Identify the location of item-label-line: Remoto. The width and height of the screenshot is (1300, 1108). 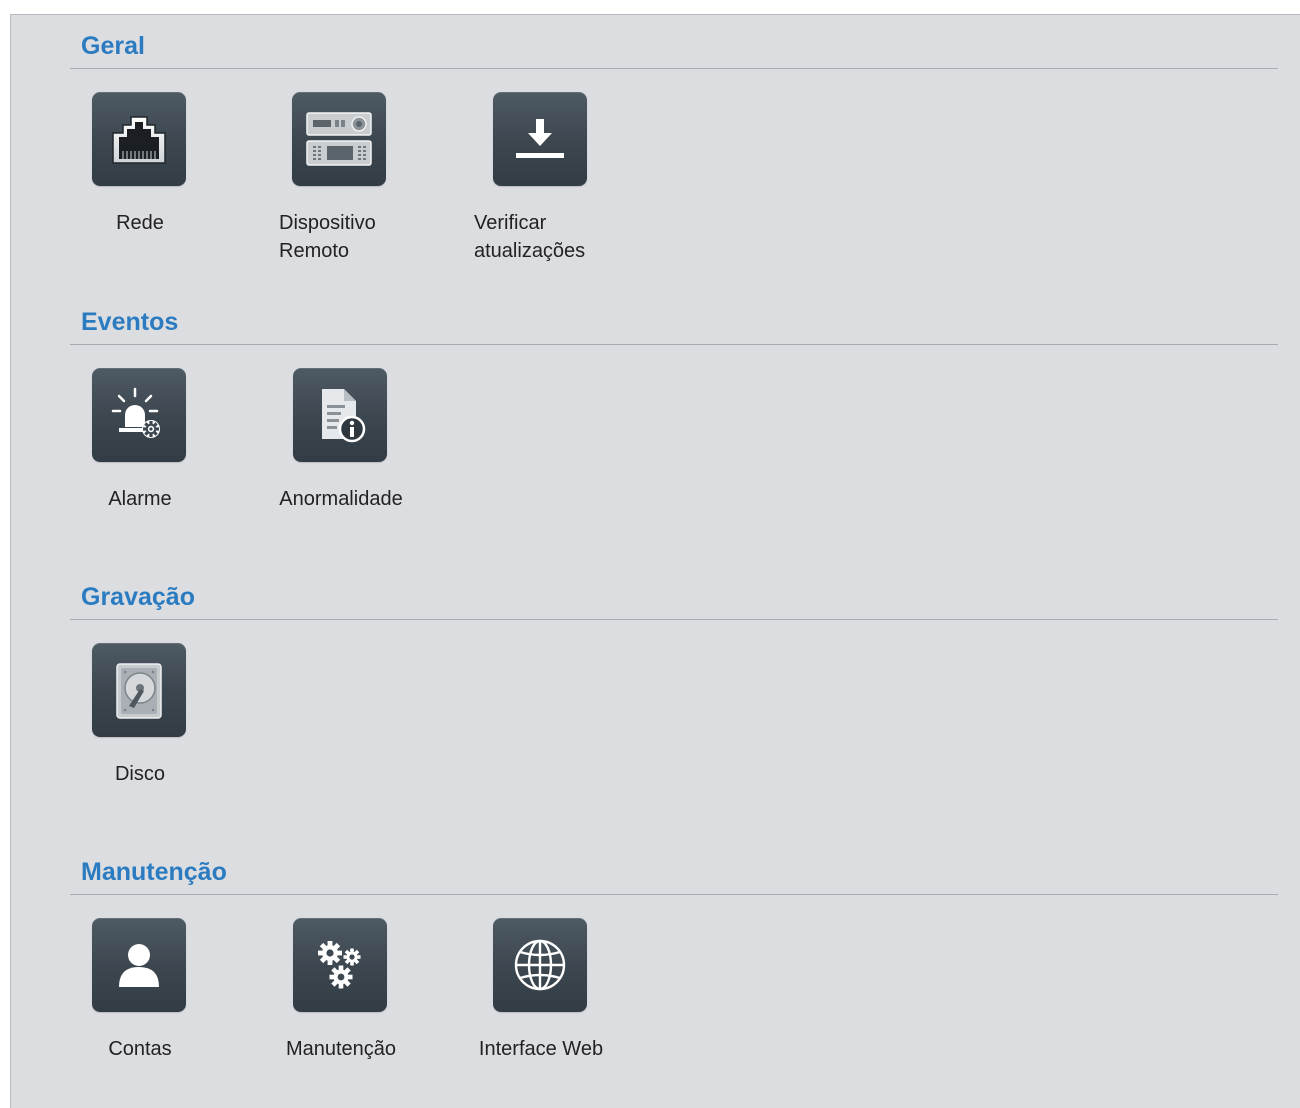
(314, 251).